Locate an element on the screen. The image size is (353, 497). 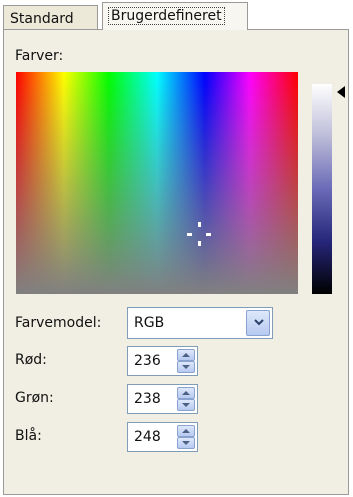
green-increment-button is located at coordinates (186, 393).